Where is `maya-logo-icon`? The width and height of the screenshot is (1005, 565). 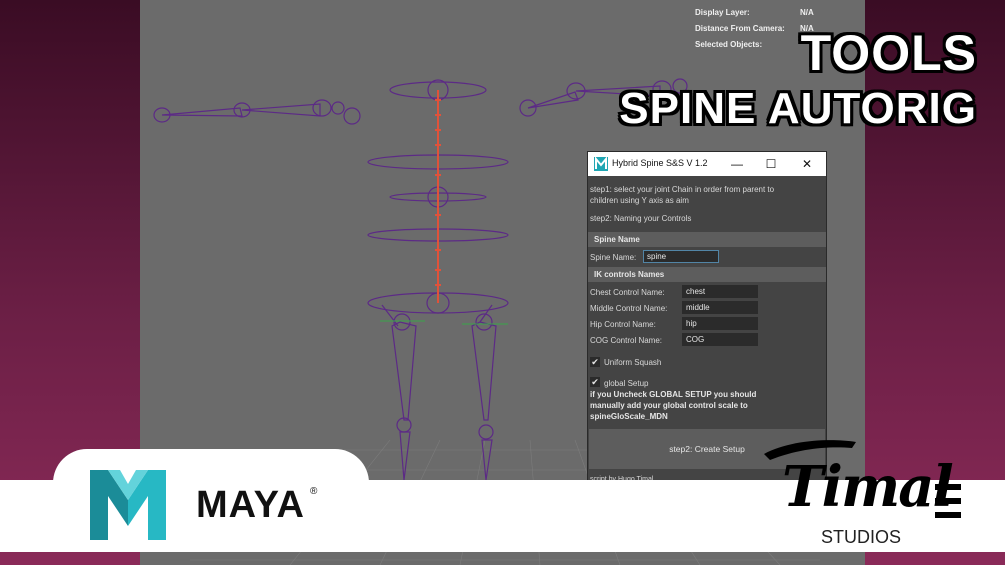
maya-logo-icon is located at coordinates (128, 505).